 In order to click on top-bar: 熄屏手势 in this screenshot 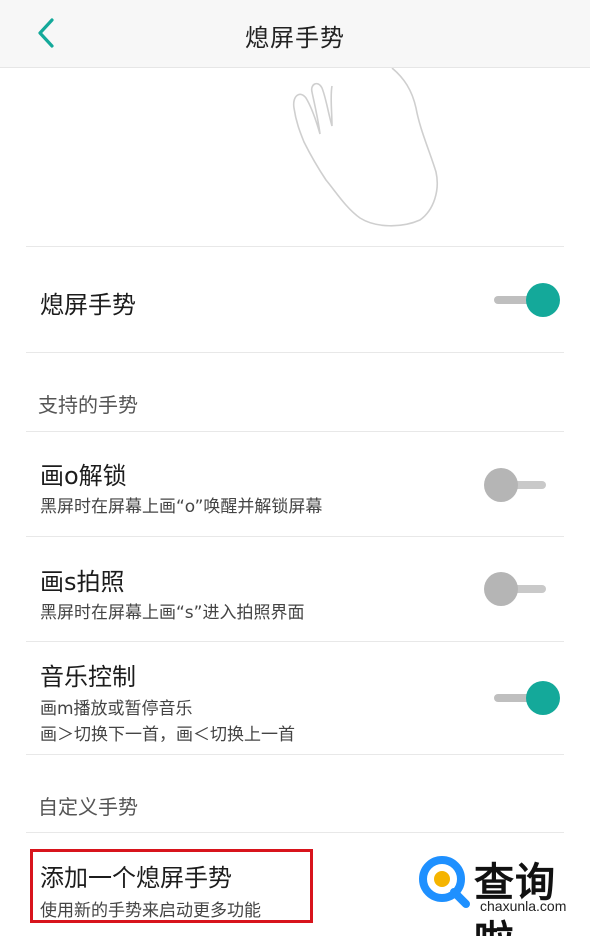, I will do `click(295, 34)`.